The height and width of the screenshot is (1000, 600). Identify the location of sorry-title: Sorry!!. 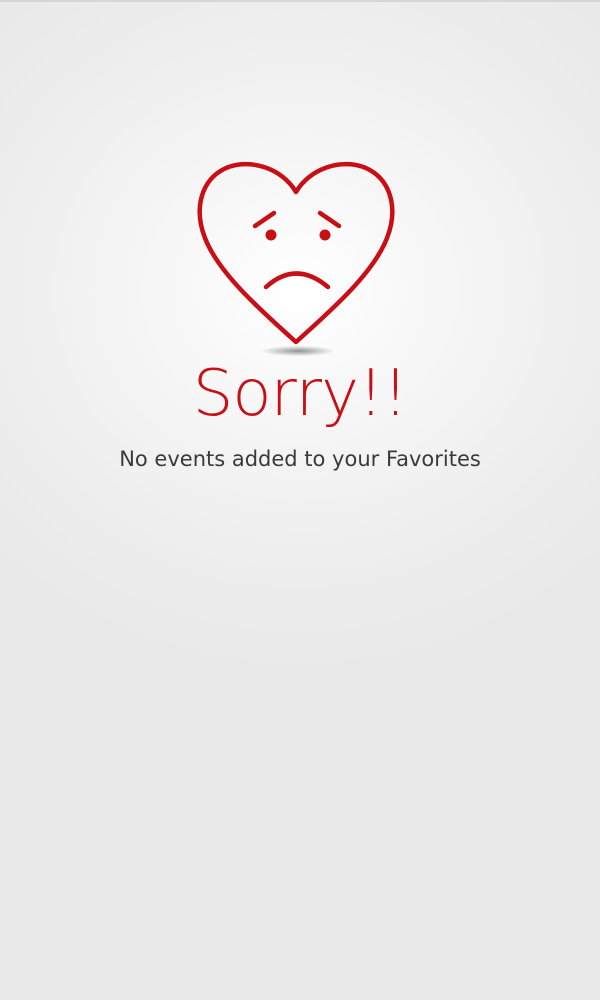
(300, 394).